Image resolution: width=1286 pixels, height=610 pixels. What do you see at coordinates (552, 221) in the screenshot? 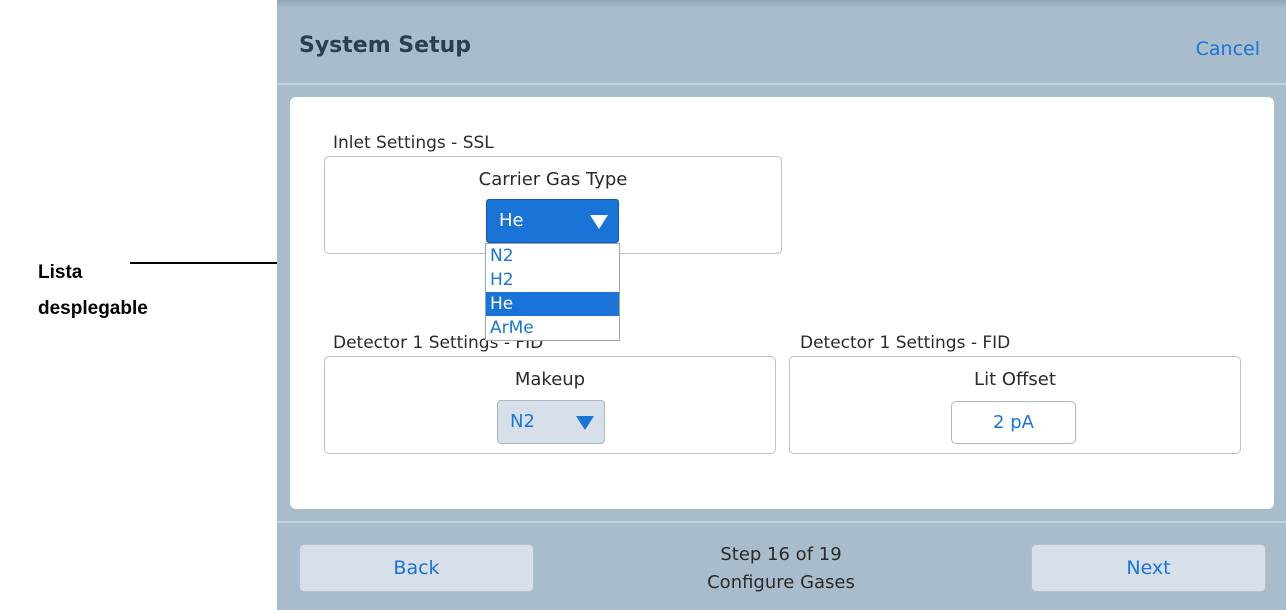
I see `carrier-gas-select: He` at bounding box center [552, 221].